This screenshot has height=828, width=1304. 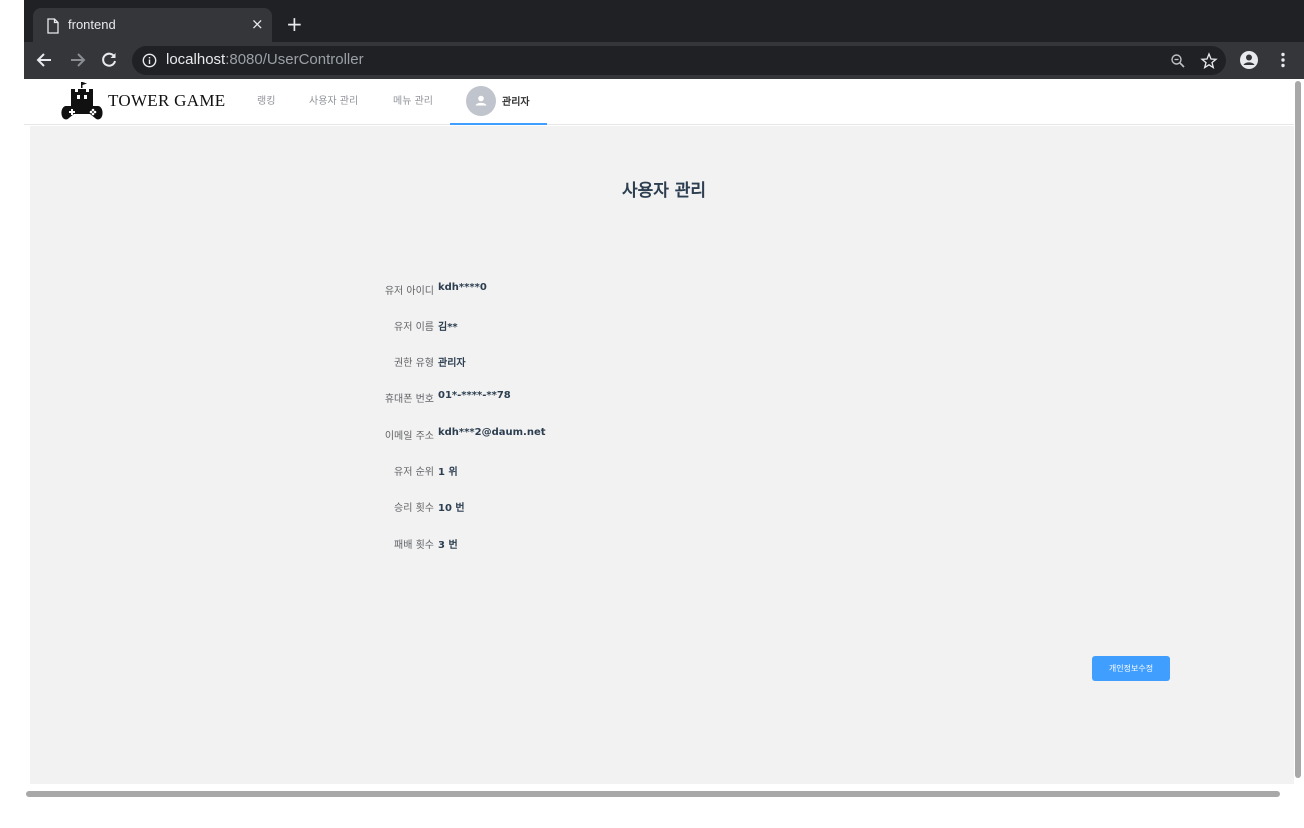 I want to click on field-label: 유저 아이디, so click(x=409, y=291).